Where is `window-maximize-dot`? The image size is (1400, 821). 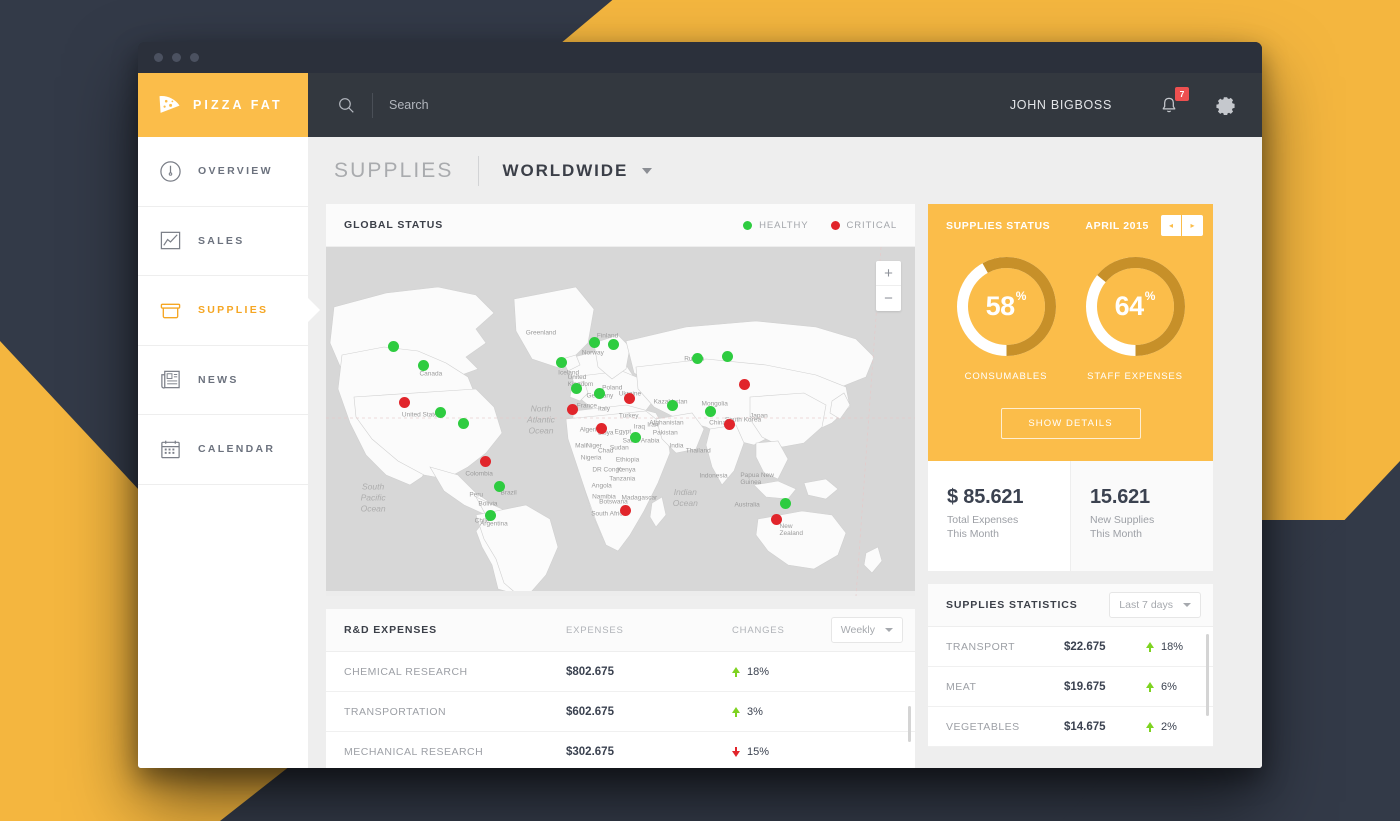
window-maximize-dot is located at coordinates (194, 57).